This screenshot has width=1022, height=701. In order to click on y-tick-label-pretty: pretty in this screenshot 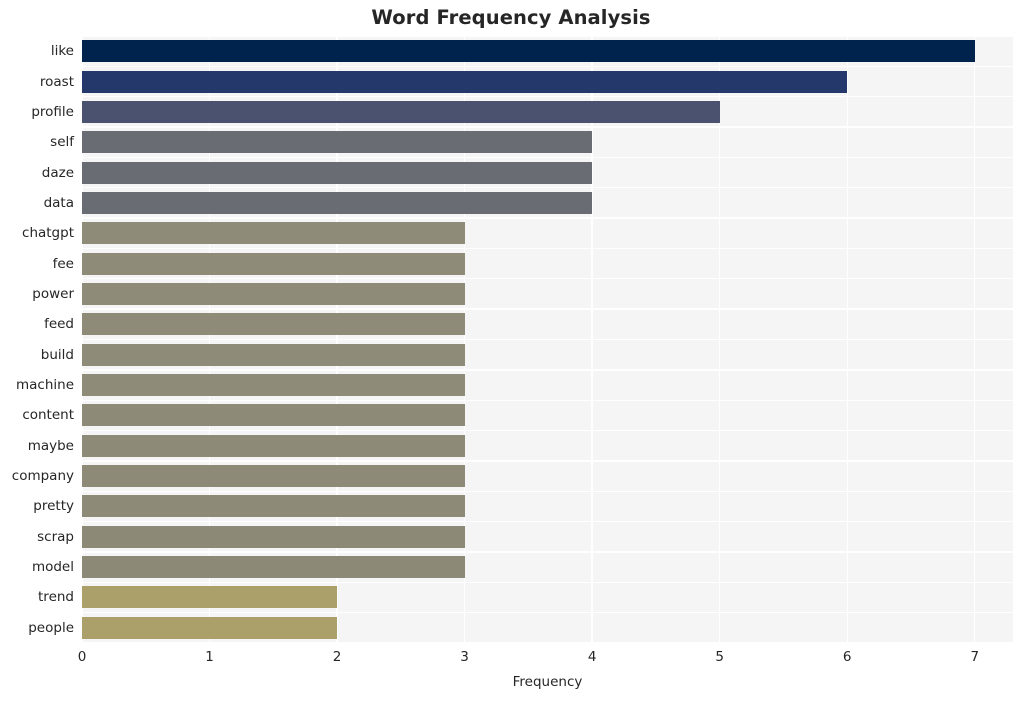, I will do `click(53, 506)`.